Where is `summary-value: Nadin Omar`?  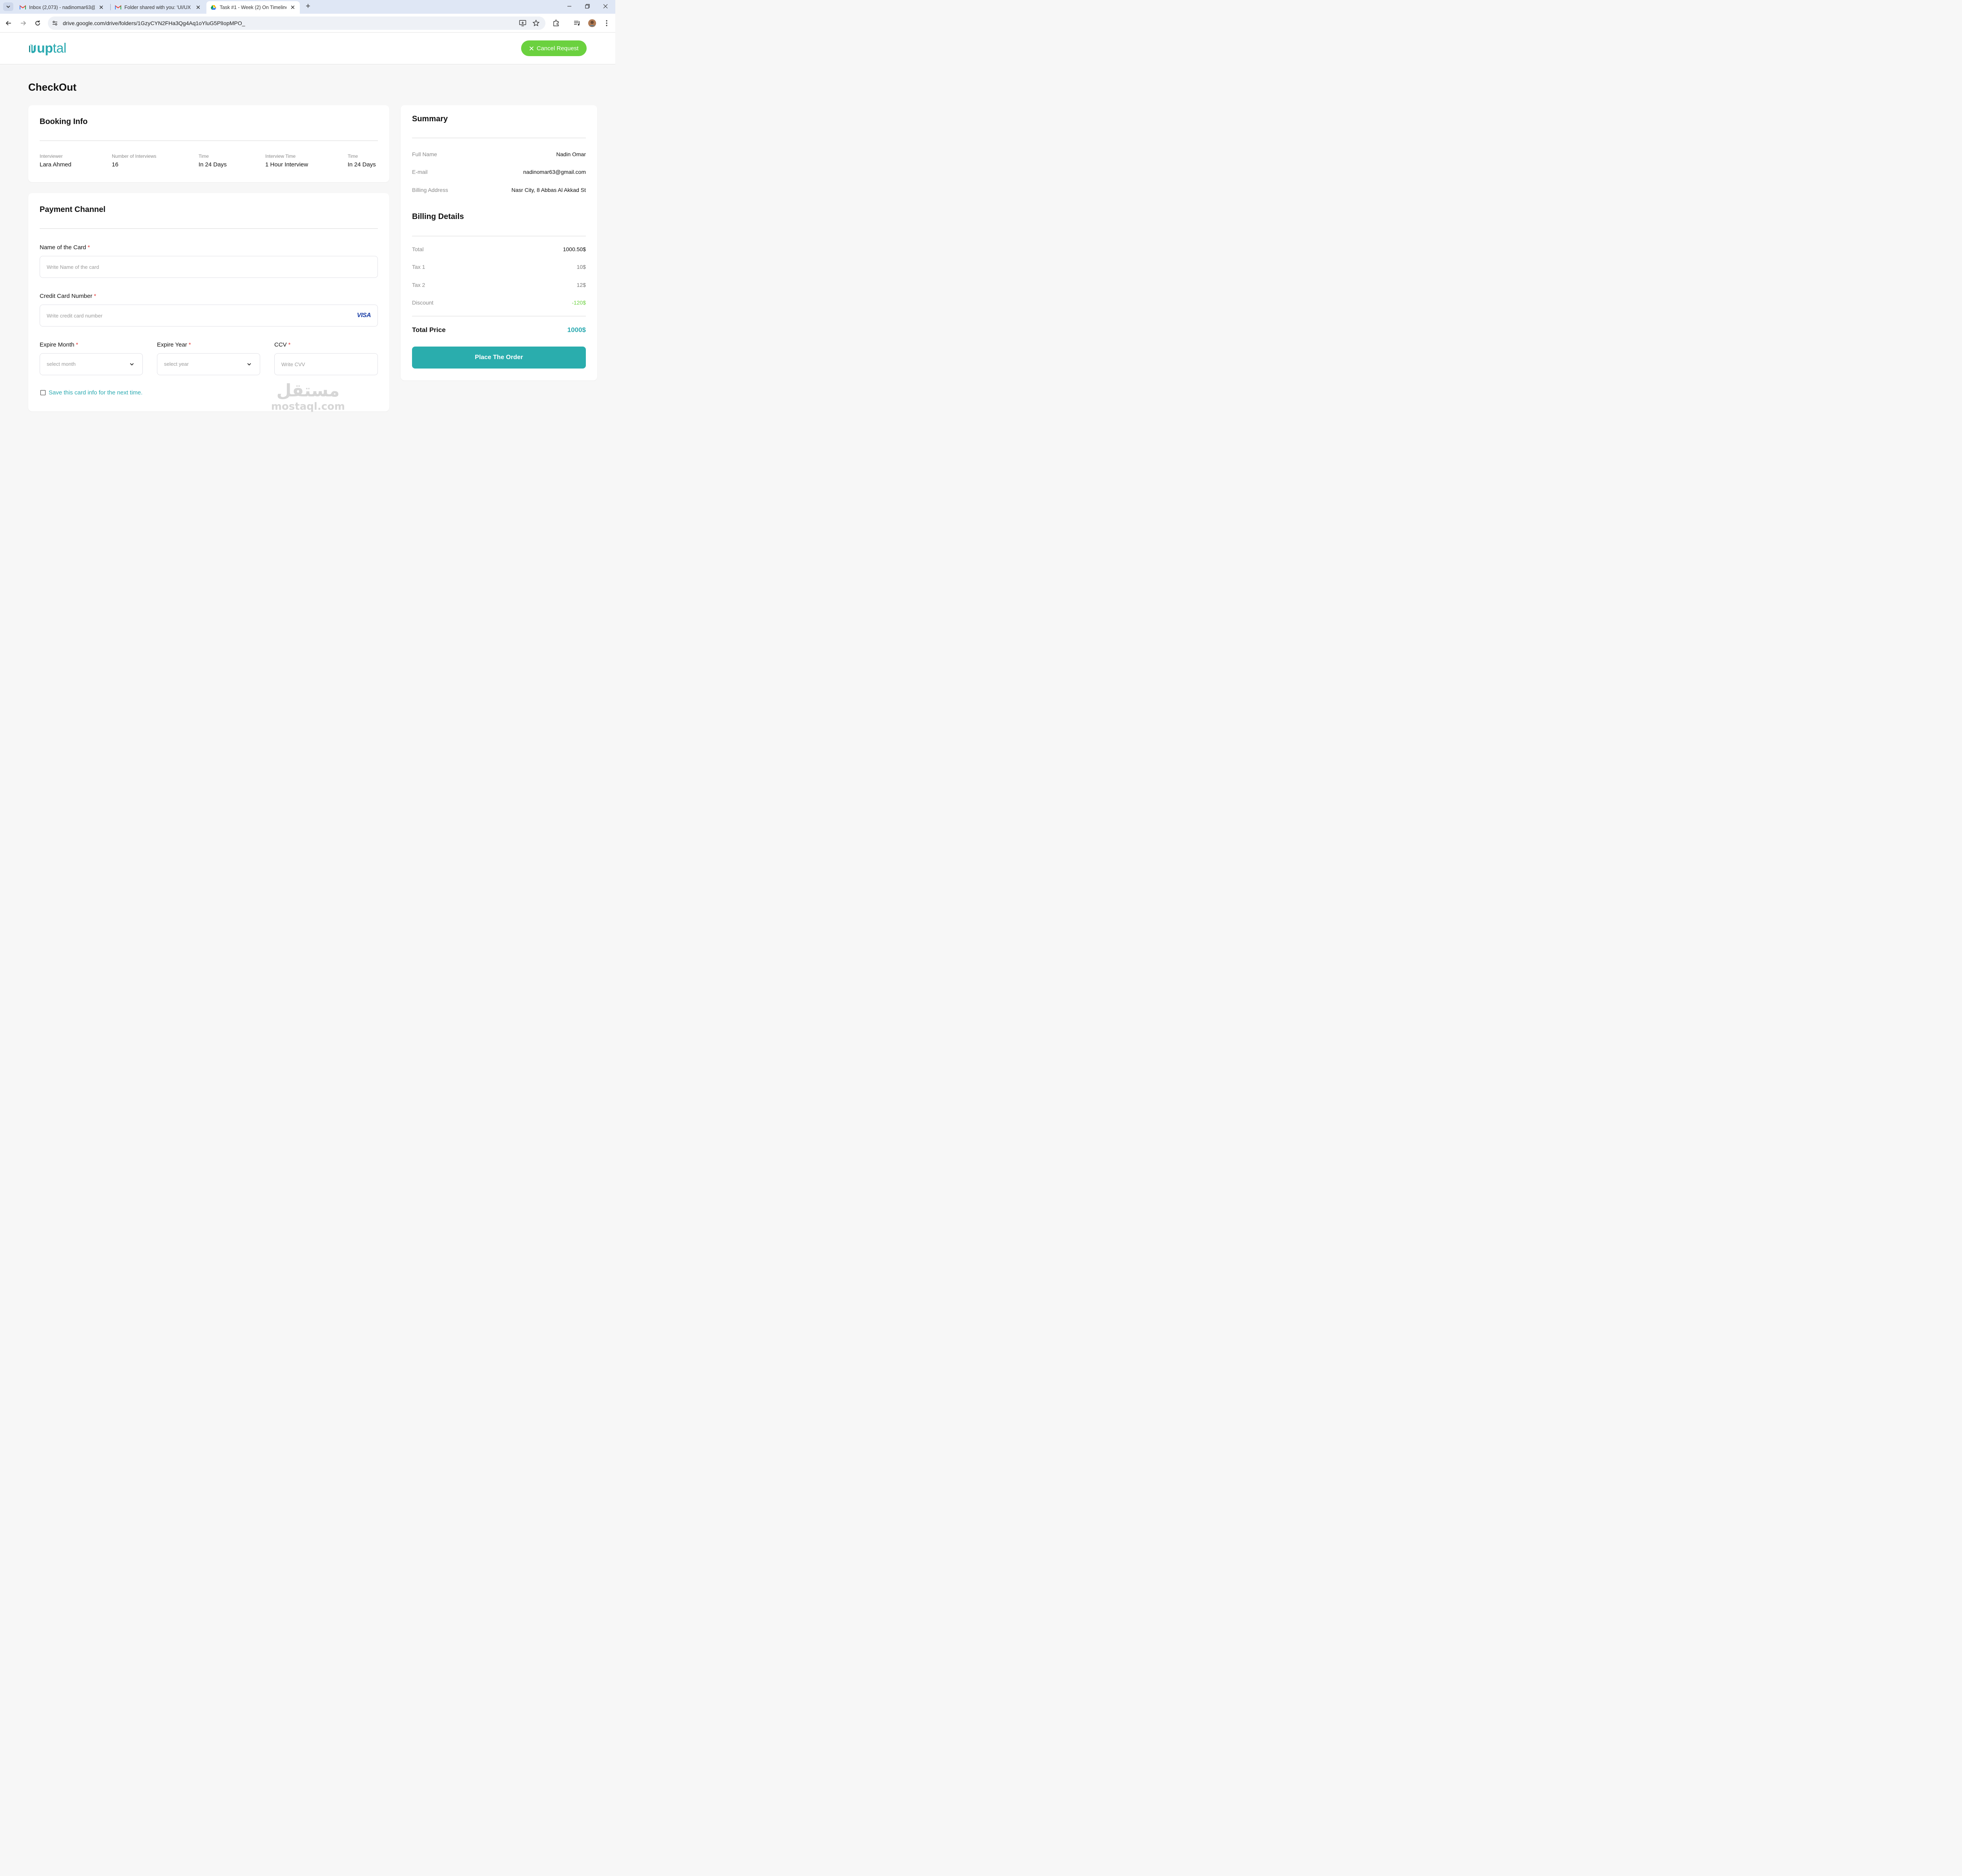
summary-value: Nadin Omar is located at coordinates (571, 154).